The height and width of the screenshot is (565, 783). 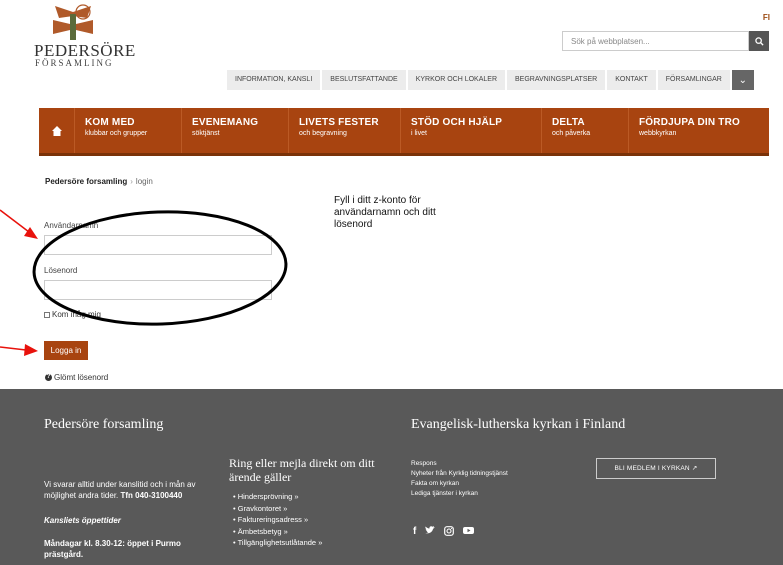 I want to click on login-button: Logga in, so click(x=66, y=350).